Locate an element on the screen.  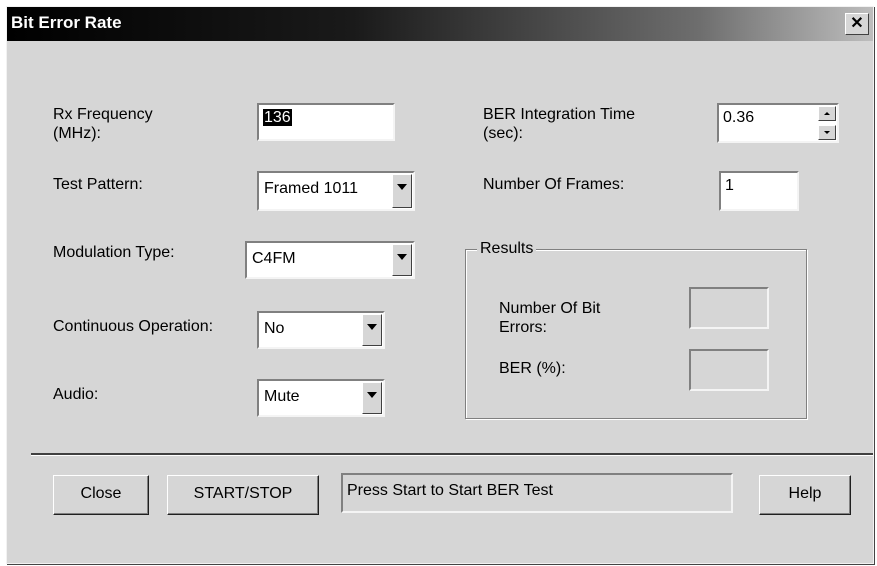
audio-select: Mute is located at coordinates (321, 398).